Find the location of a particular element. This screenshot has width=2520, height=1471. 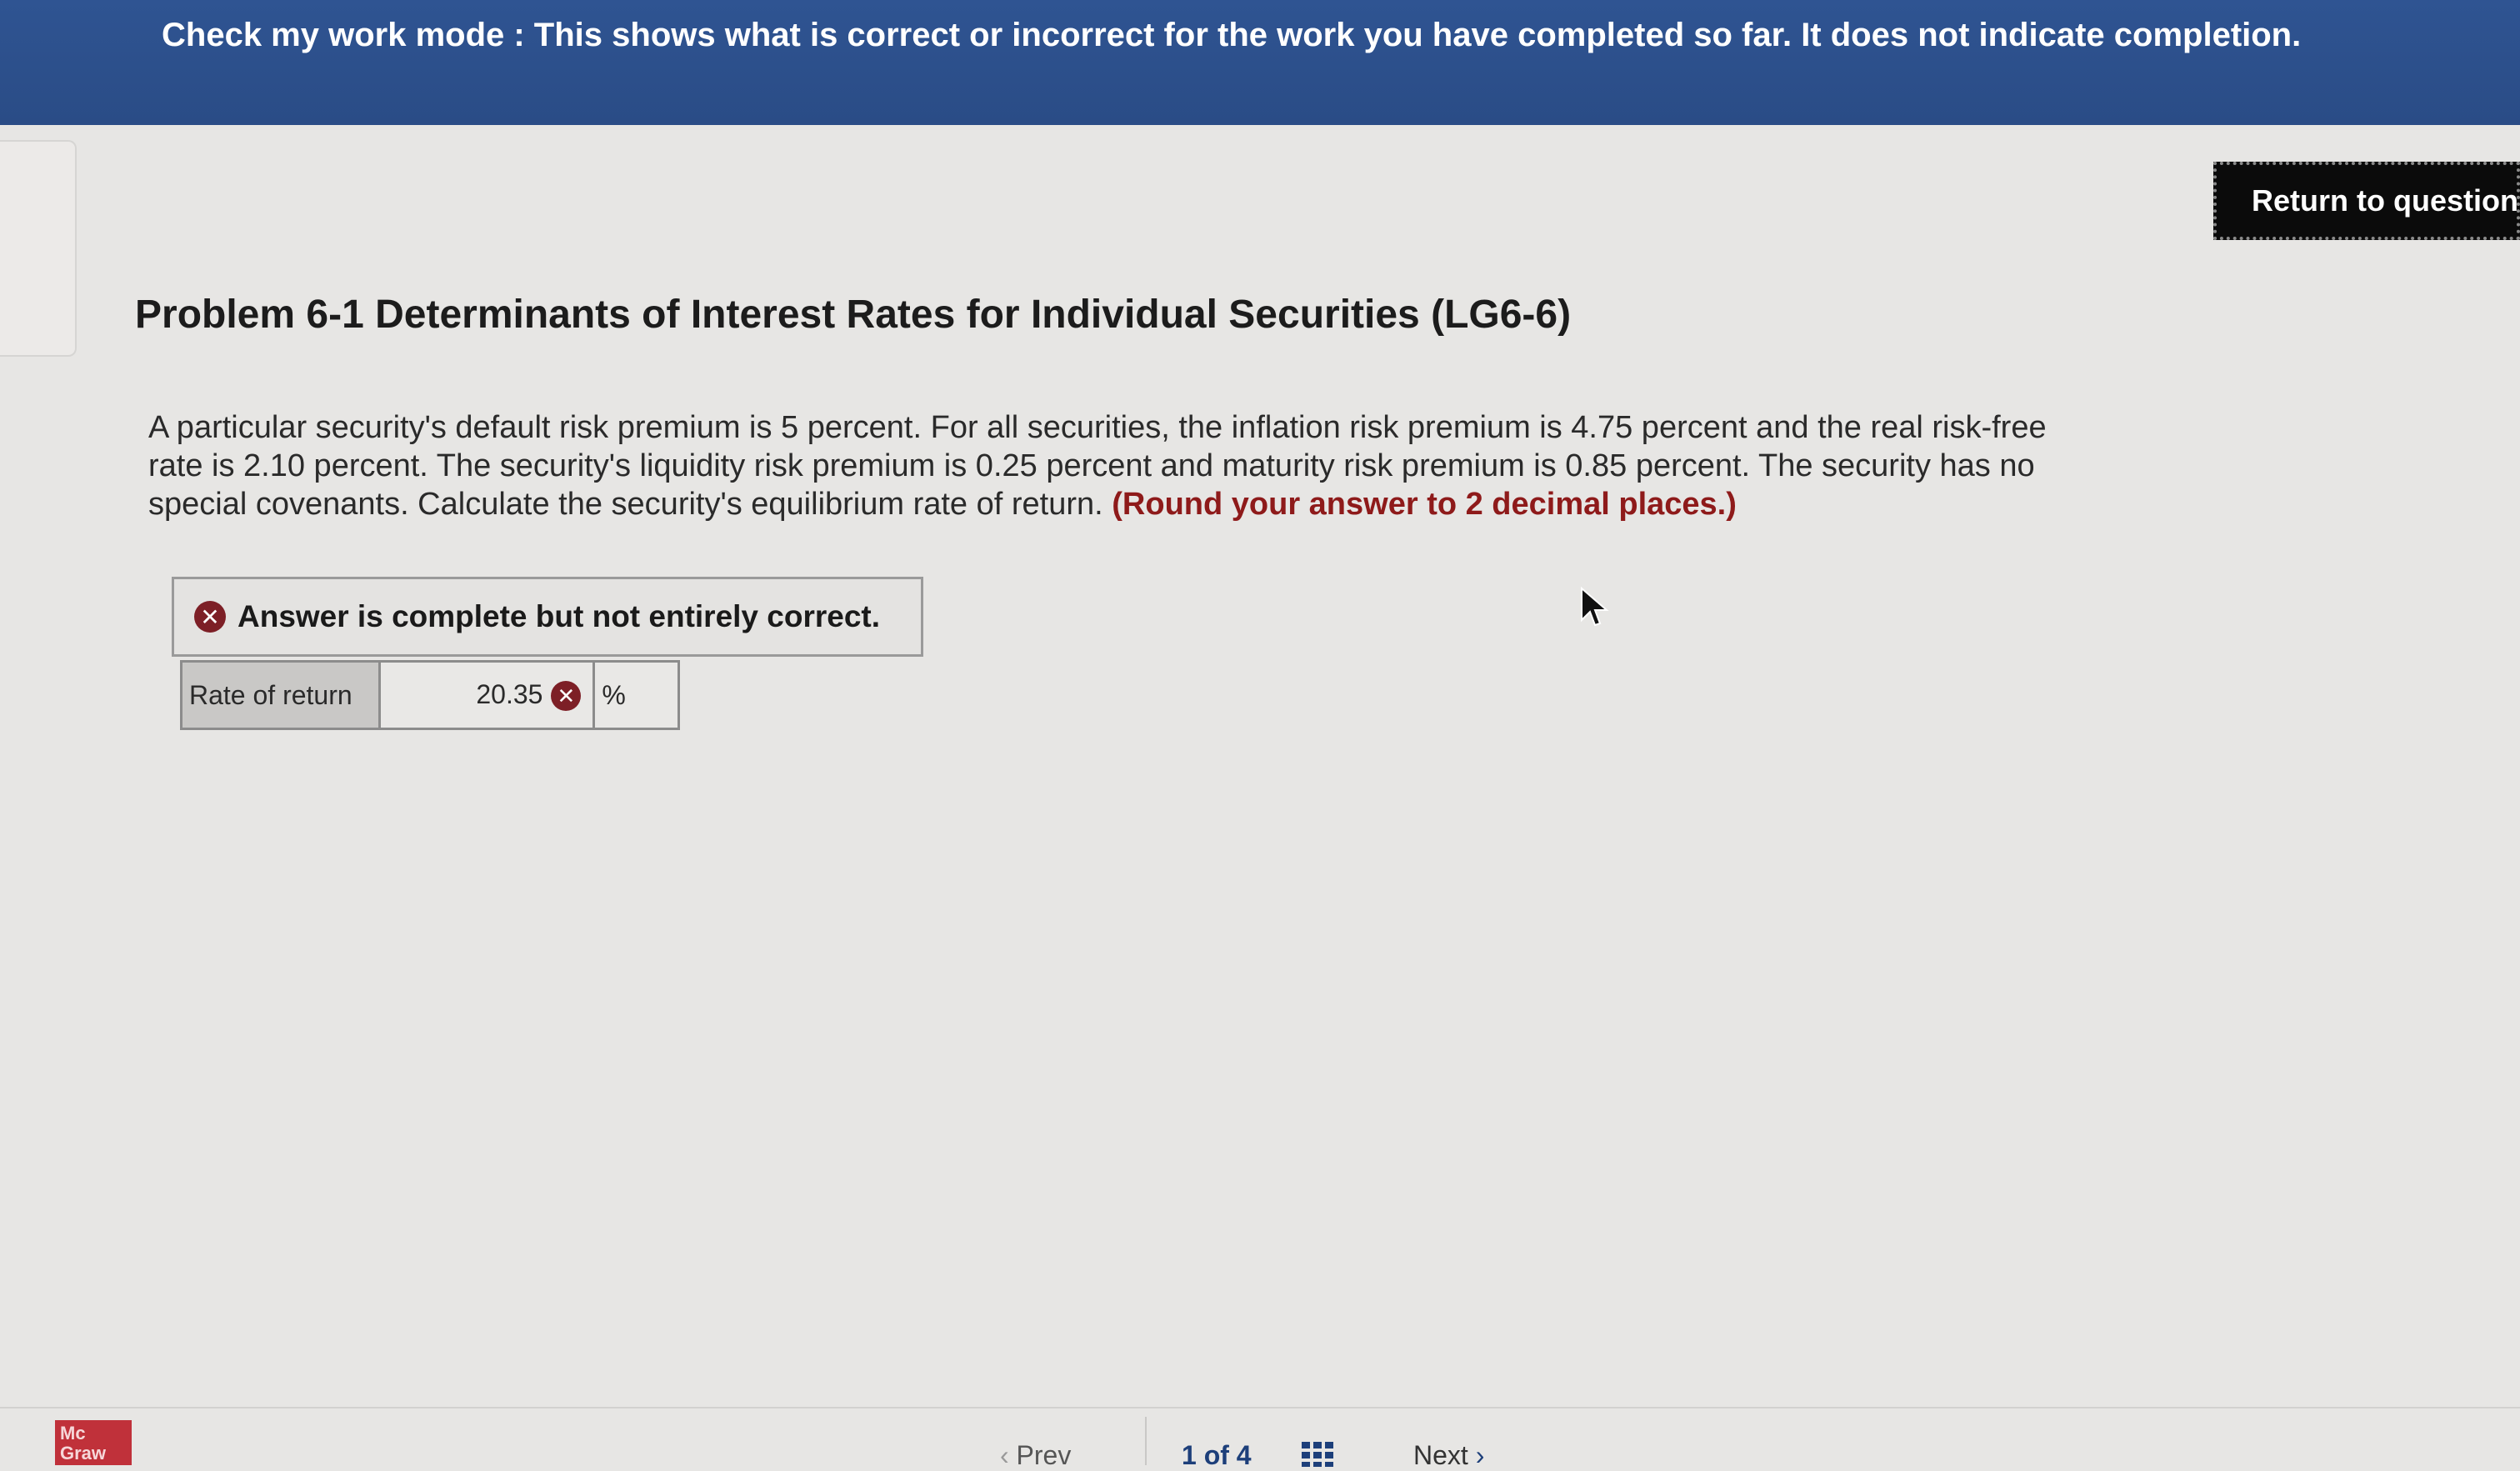

prev-label: Prev is located at coordinates (1044, 1455).